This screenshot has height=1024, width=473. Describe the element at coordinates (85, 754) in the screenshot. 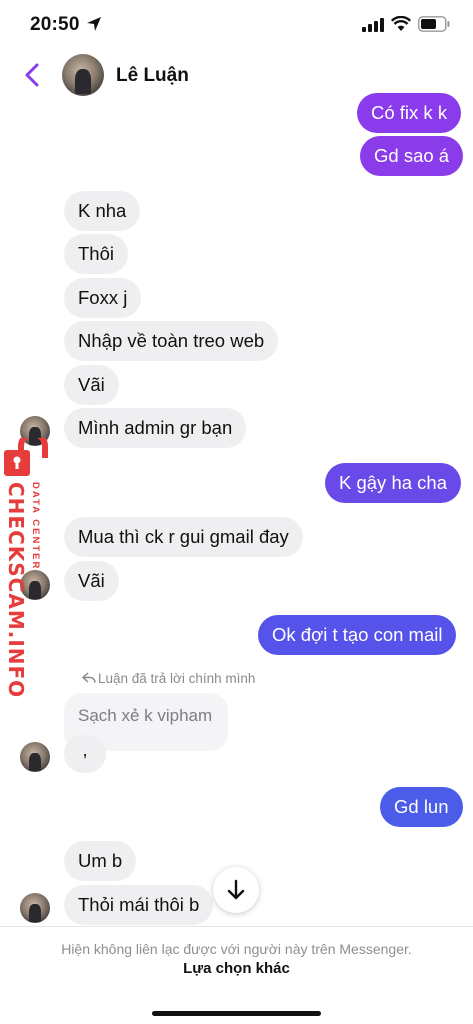

I see `message-bubble-incoming: ,` at that location.